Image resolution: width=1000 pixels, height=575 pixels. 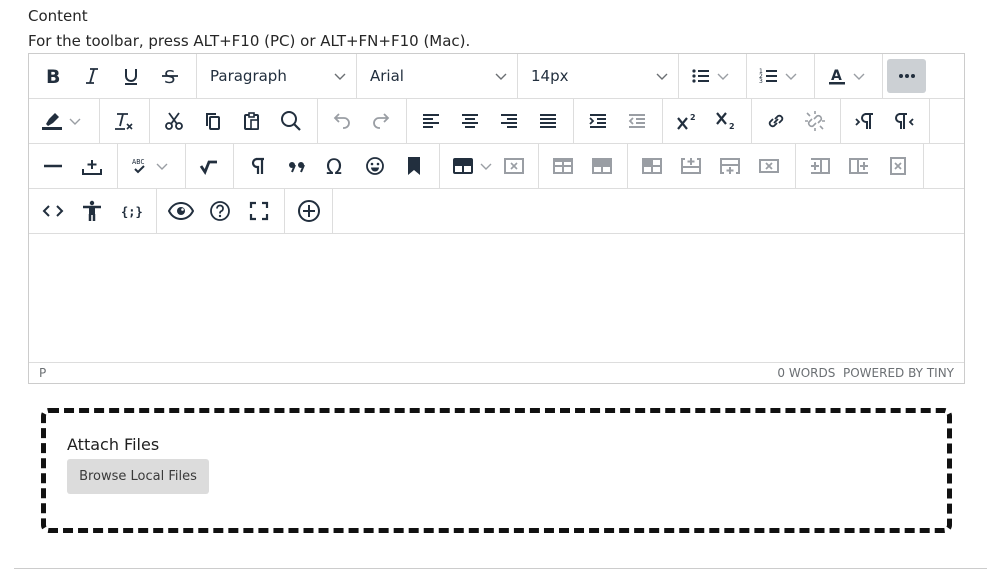 I want to click on block-format-select: Paragraph, so click(x=277, y=76).